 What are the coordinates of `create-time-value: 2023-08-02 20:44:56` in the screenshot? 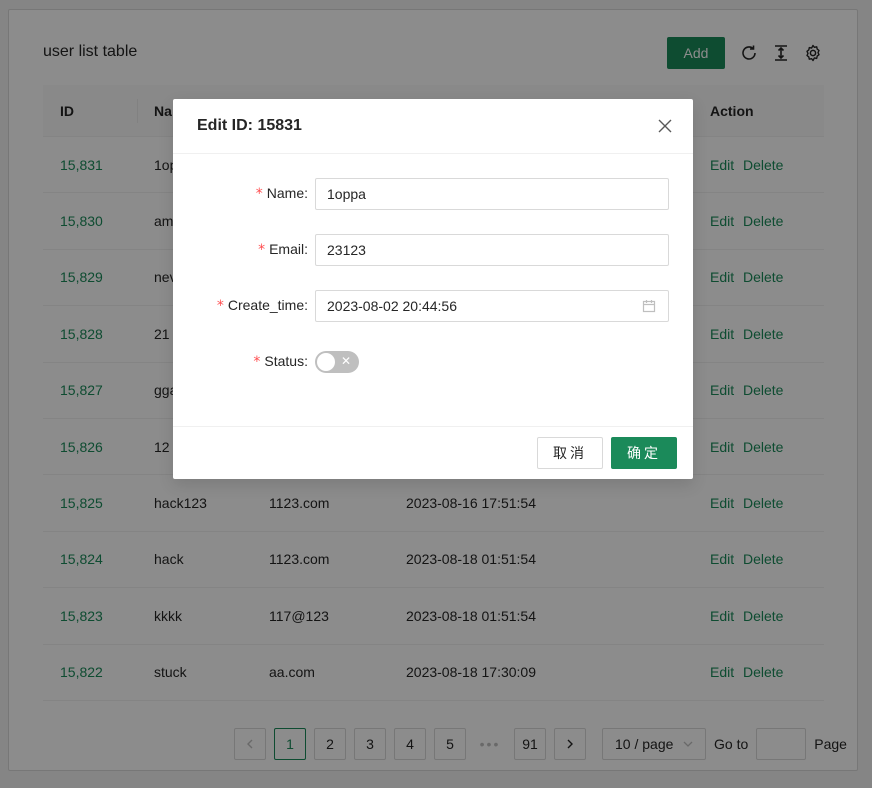 It's located at (392, 306).